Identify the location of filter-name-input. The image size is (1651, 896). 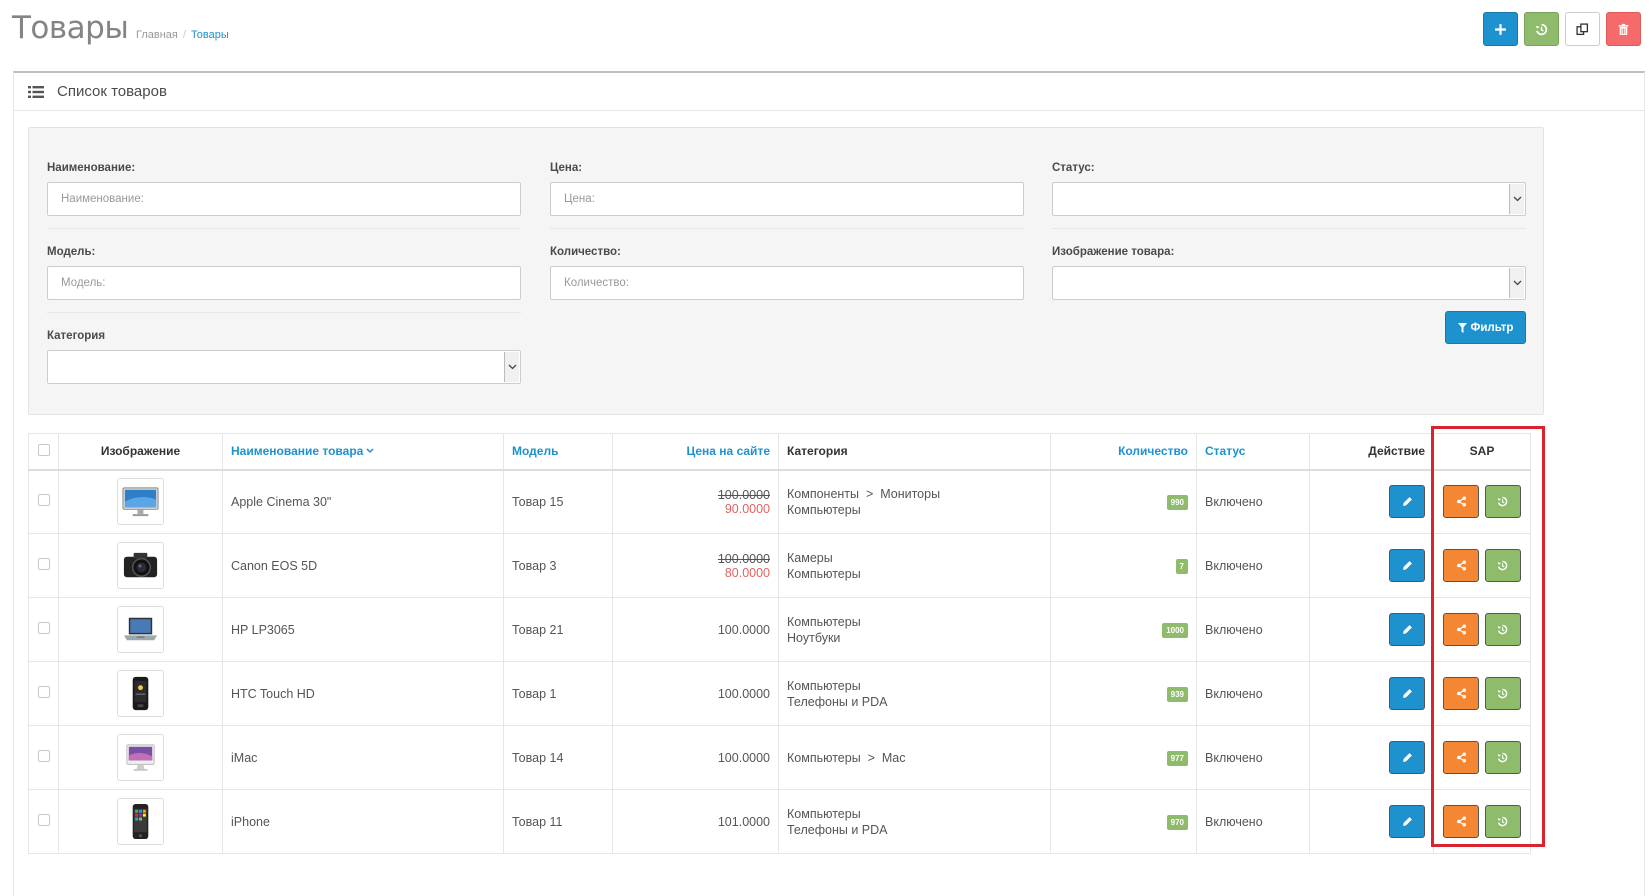
(284, 199).